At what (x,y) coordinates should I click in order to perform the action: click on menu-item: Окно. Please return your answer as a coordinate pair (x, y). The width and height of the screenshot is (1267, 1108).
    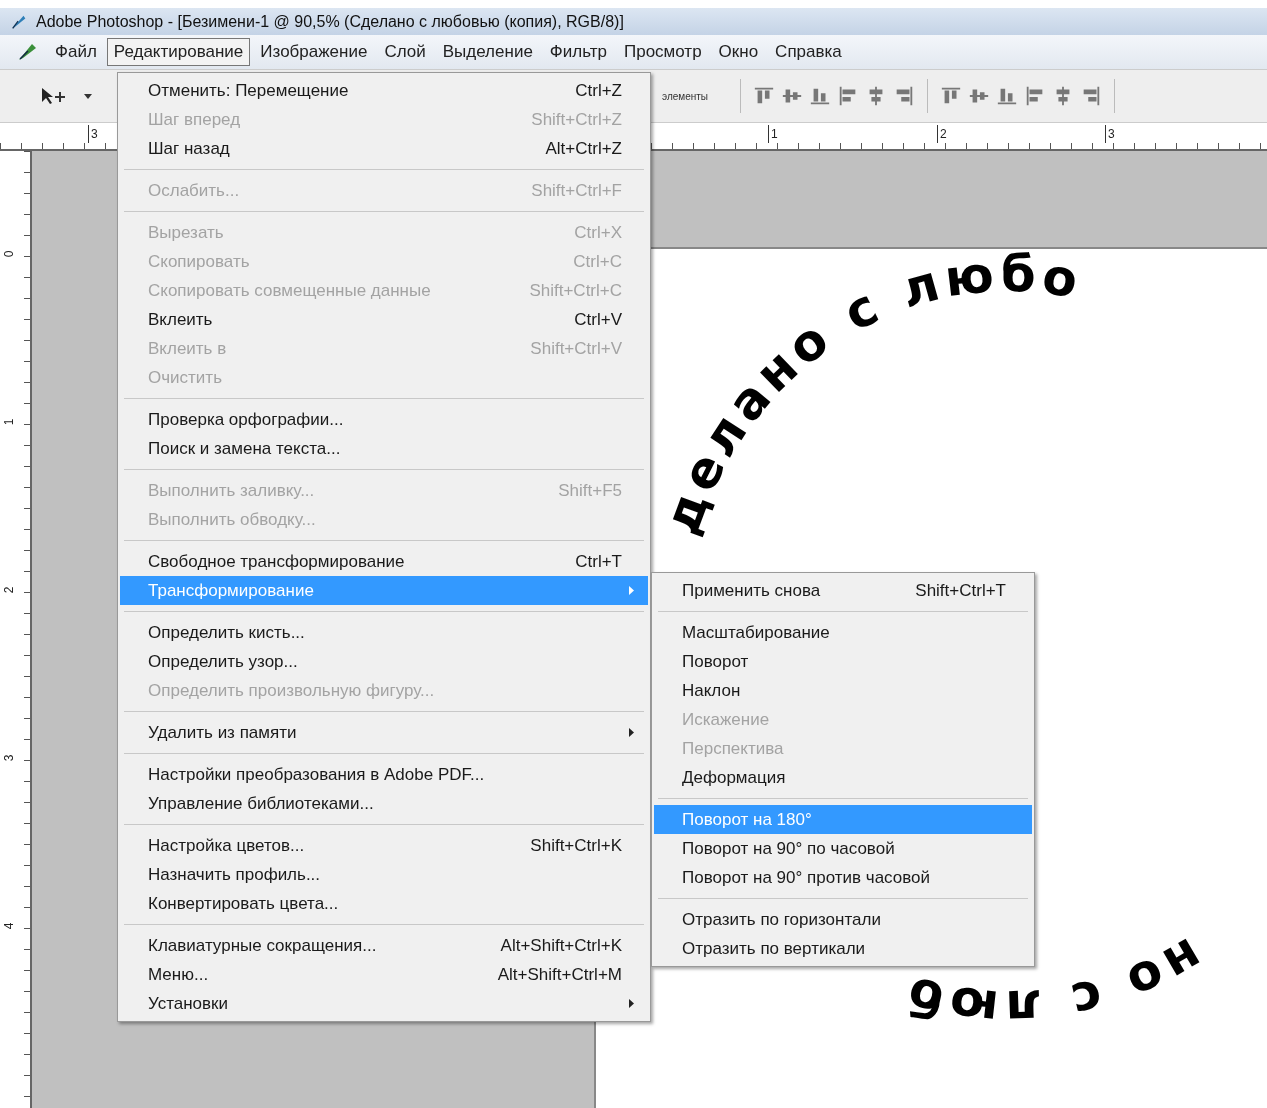
    Looking at the image, I should click on (738, 52).